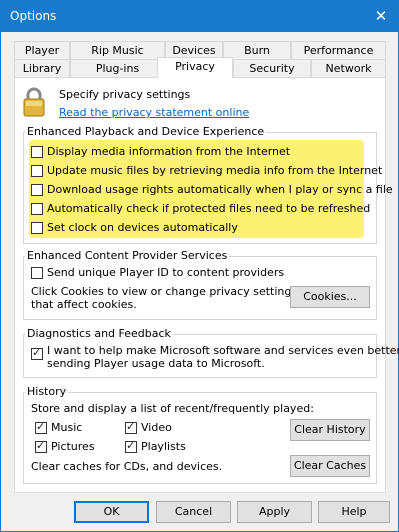  What do you see at coordinates (84, 304) in the screenshot?
I see `cookies-text-line2: that affect cookies.` at bounding box center [84, 304].